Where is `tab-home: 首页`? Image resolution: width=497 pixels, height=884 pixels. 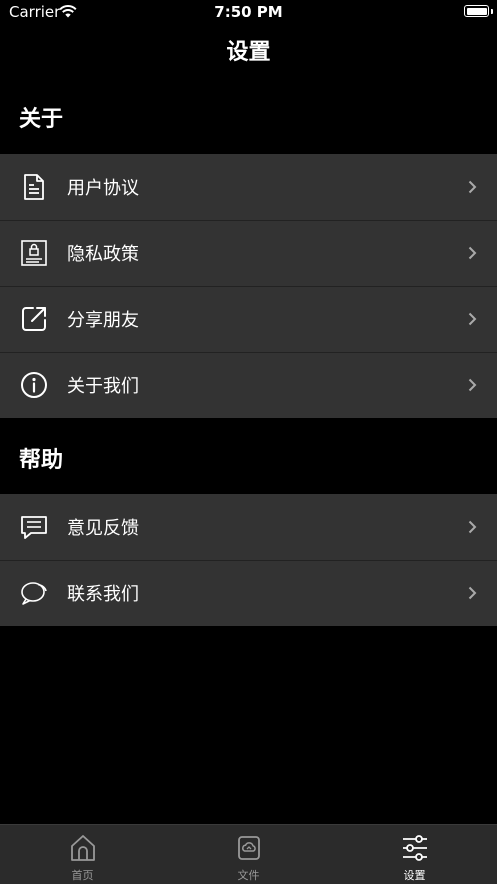
tab-home: 首页 is located at coordinates (82, 854).